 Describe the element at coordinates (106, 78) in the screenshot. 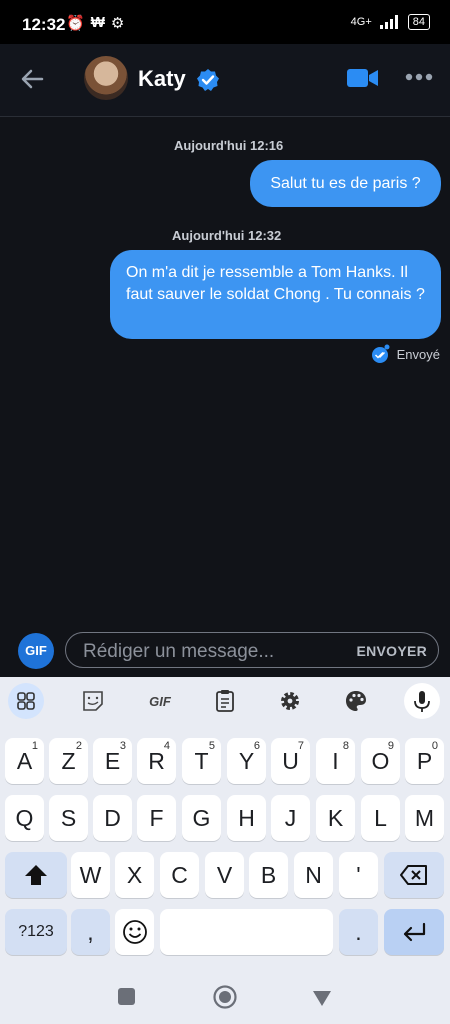

I see `avatar` at that location.